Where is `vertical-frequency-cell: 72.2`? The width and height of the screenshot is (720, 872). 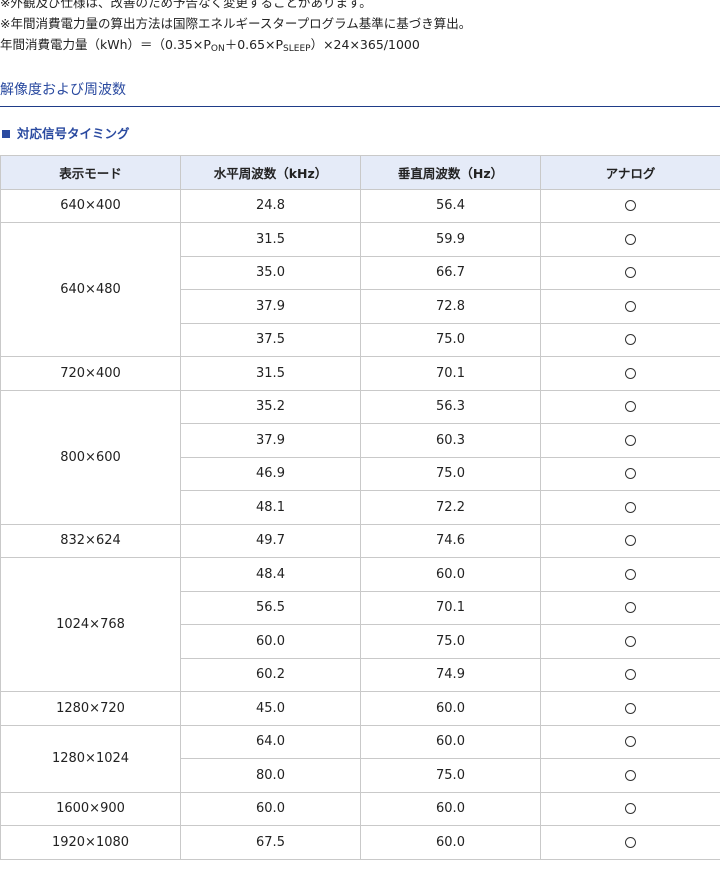 vertical-frequency-cell: 72.2 is located at coordinates (450, 507).